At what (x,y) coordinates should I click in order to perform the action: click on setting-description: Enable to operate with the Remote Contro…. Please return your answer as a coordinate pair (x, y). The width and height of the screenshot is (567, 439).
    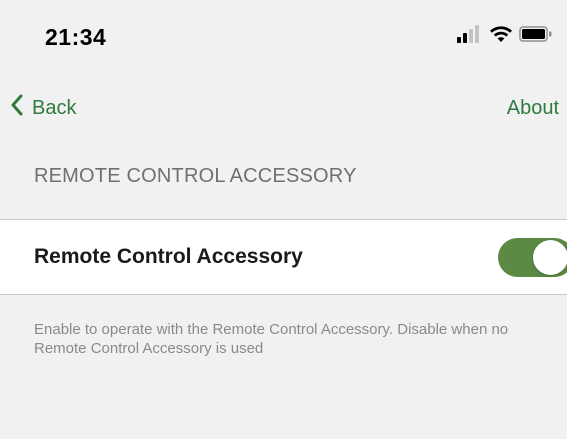
    Looking at the image, I should click on (271, 339).